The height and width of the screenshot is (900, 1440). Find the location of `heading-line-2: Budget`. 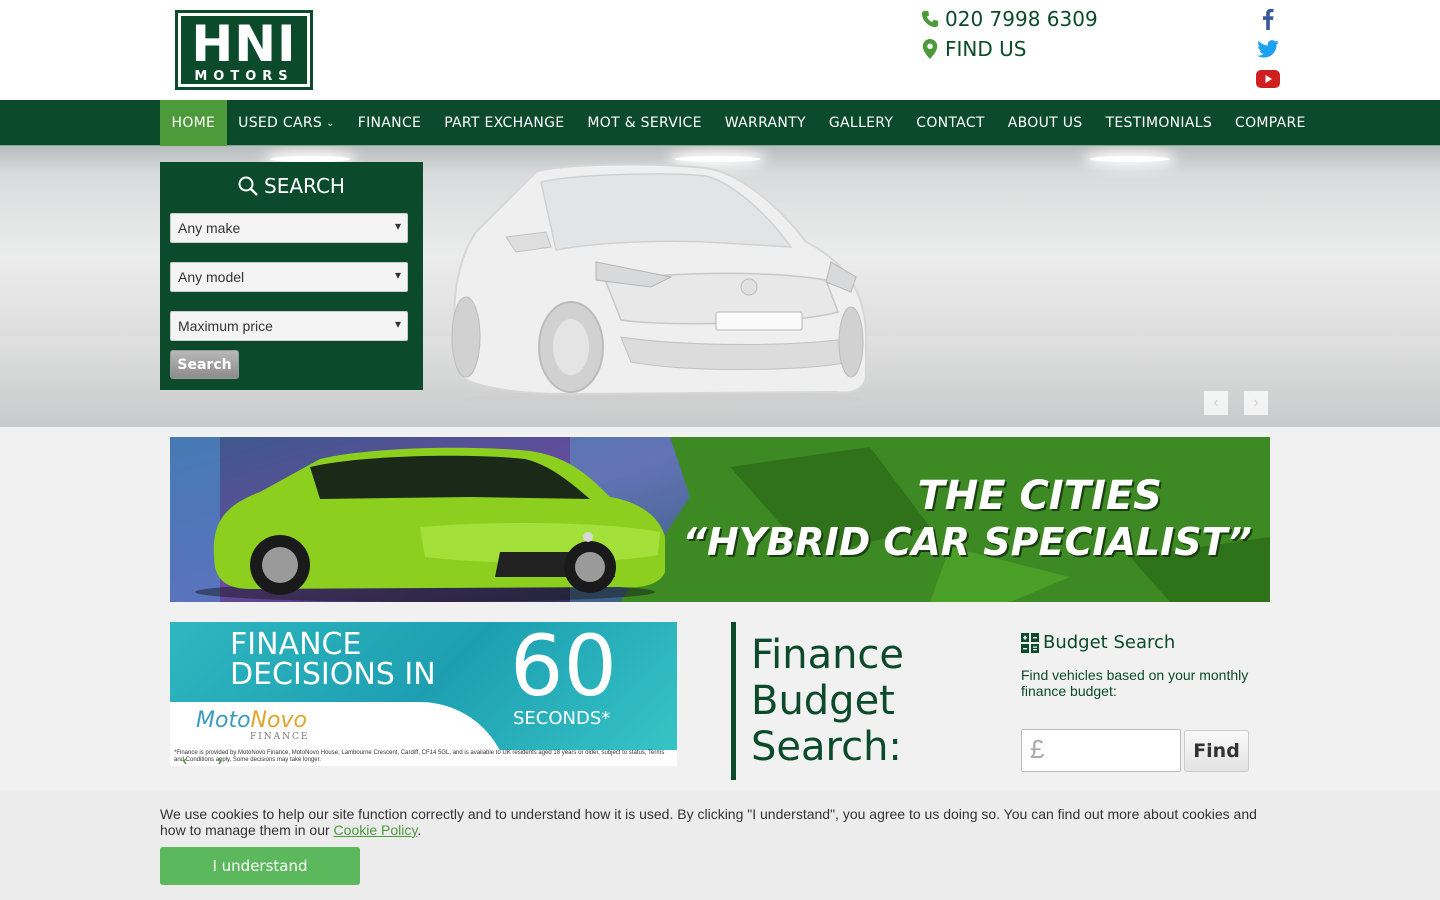

heading-line-2: Budget is located at coordinates (823, 701).